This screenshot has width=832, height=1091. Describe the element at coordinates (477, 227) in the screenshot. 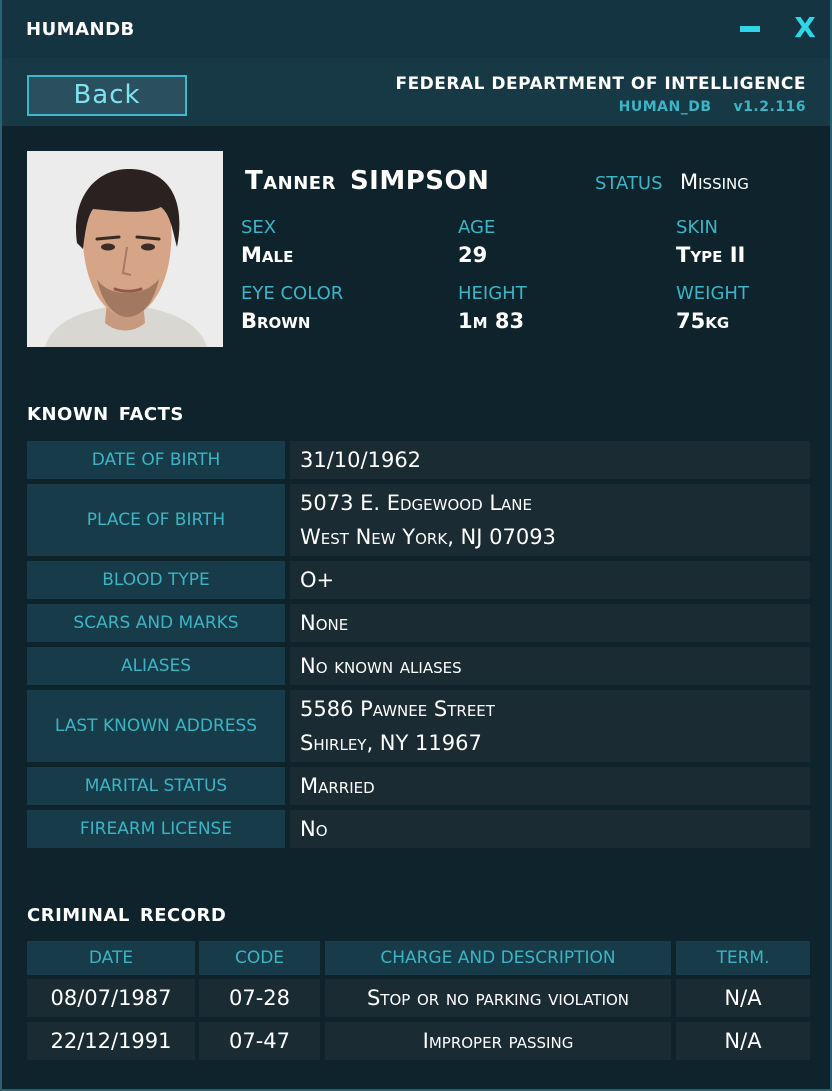

I see `attr-label-age: AGE` at that location.